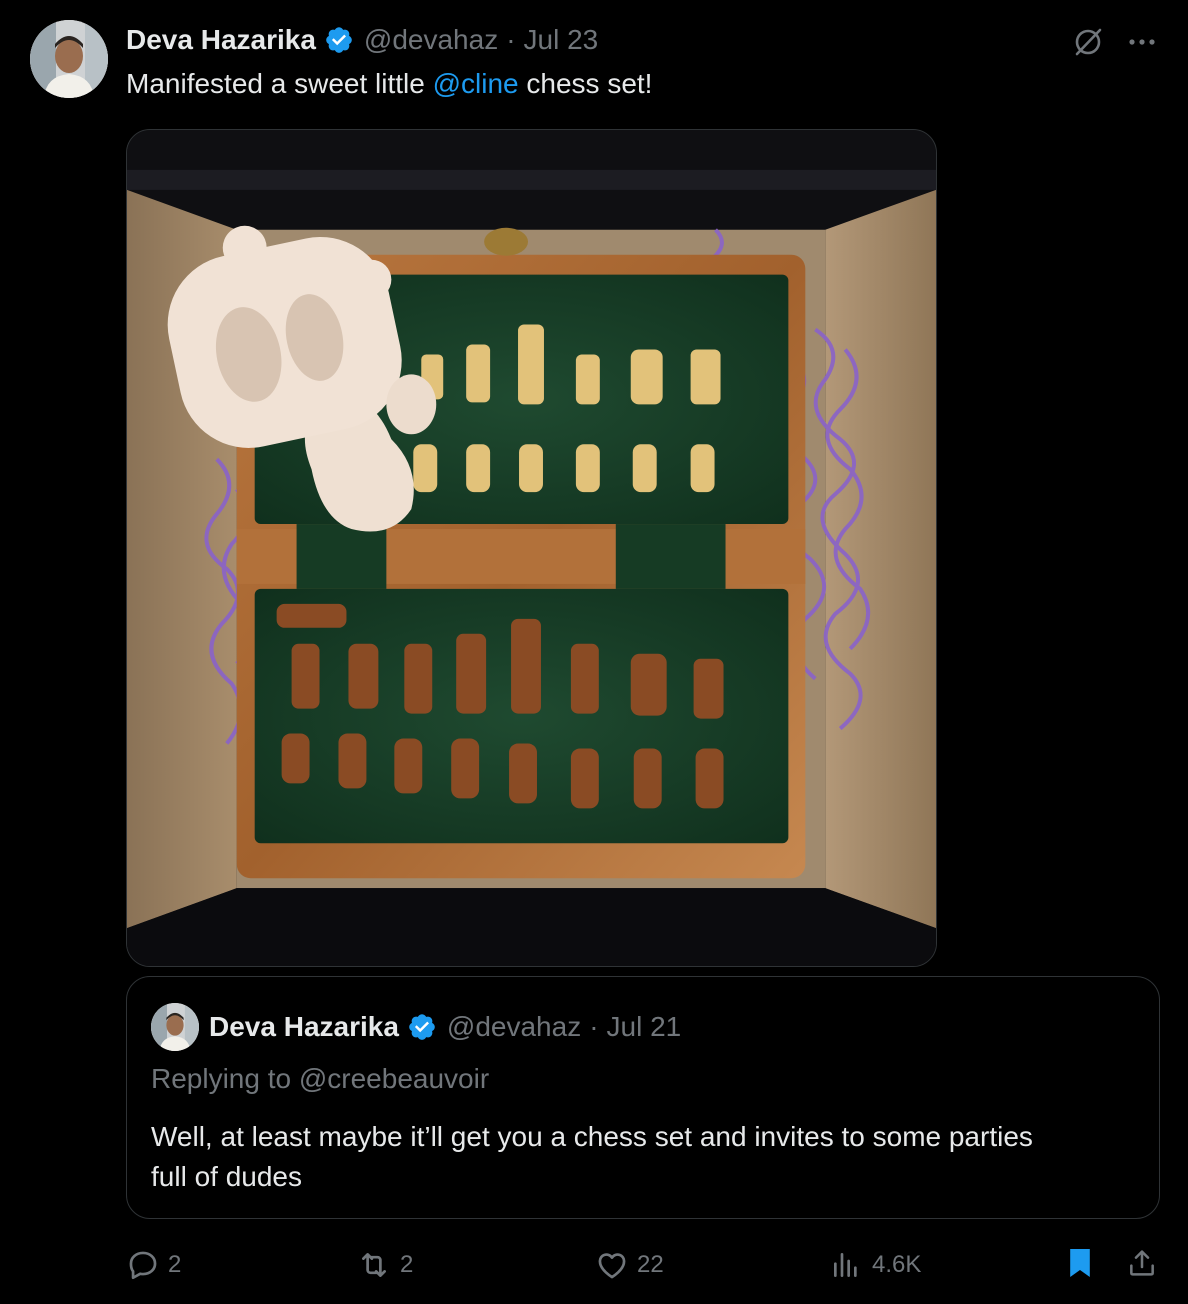  What do you see at coordinates (846, 1265) in the screenshot?
I see `views-icon` at bounding box center [846, 1265].